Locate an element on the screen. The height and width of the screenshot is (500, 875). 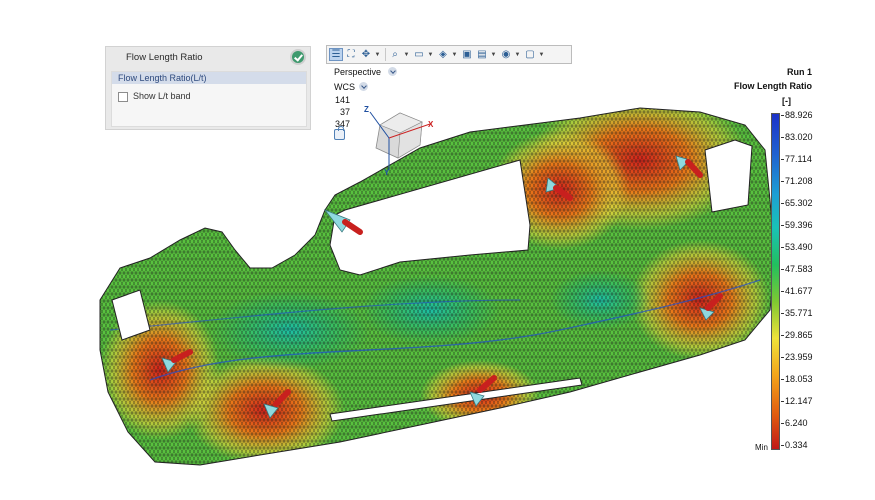
lock-icon is located at coordinates (339, 133).